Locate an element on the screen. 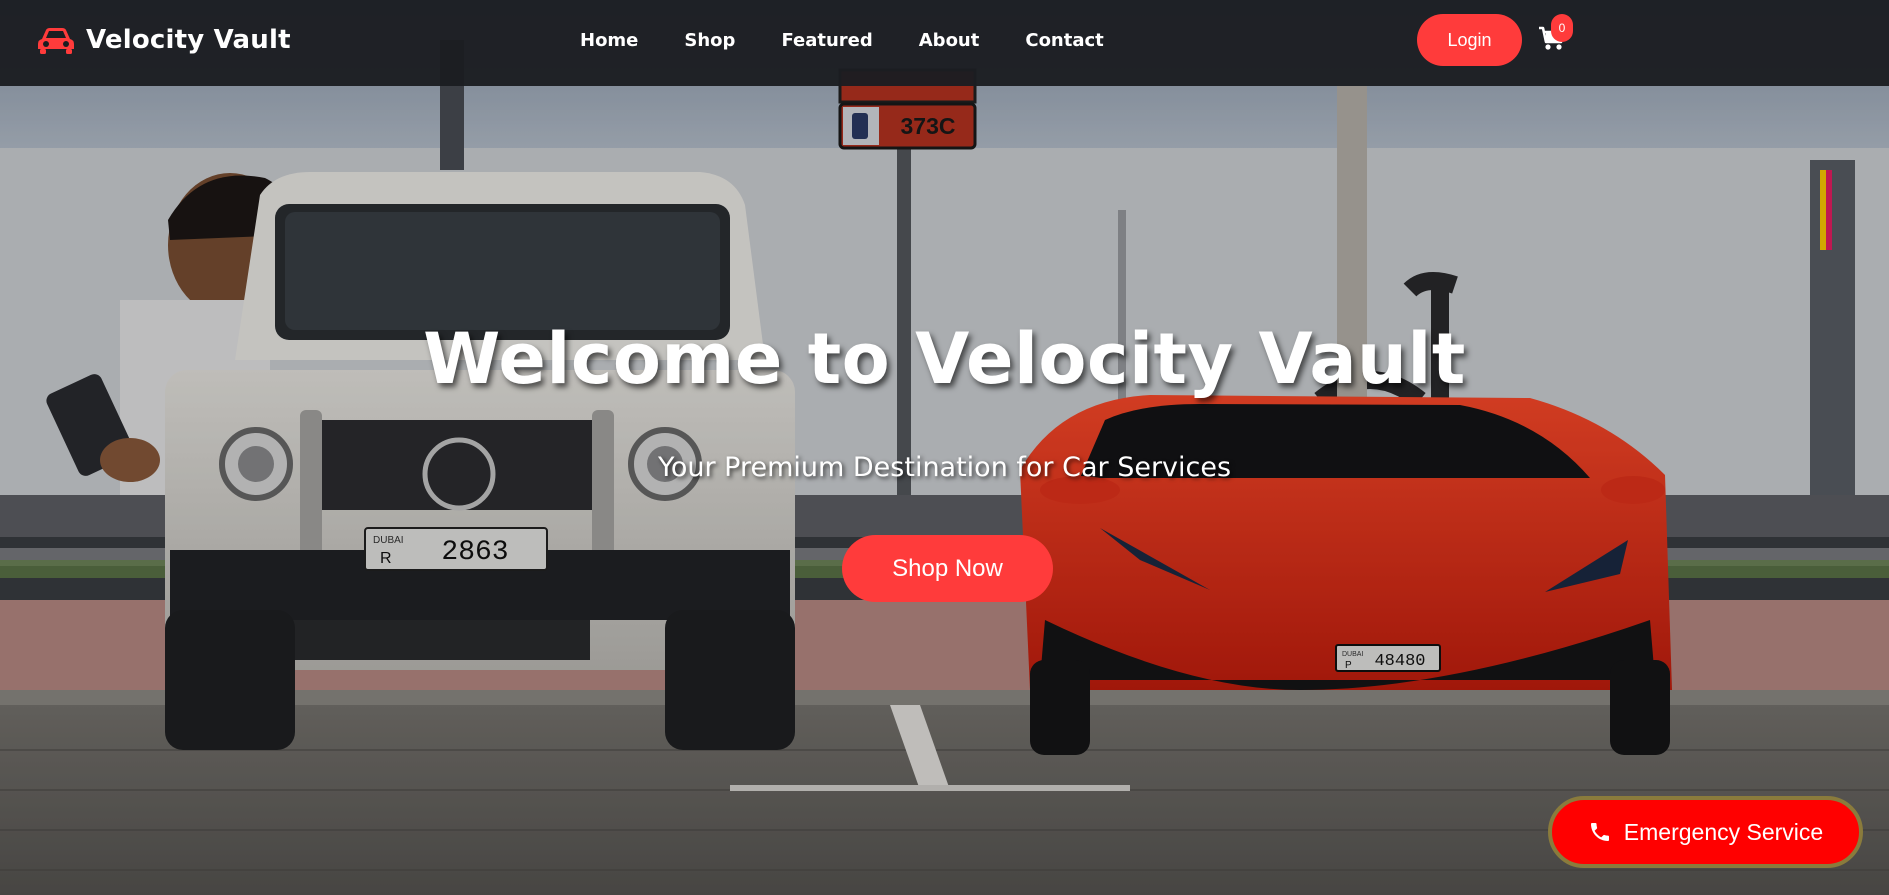  car-icon is located at coordinates (56, 41).